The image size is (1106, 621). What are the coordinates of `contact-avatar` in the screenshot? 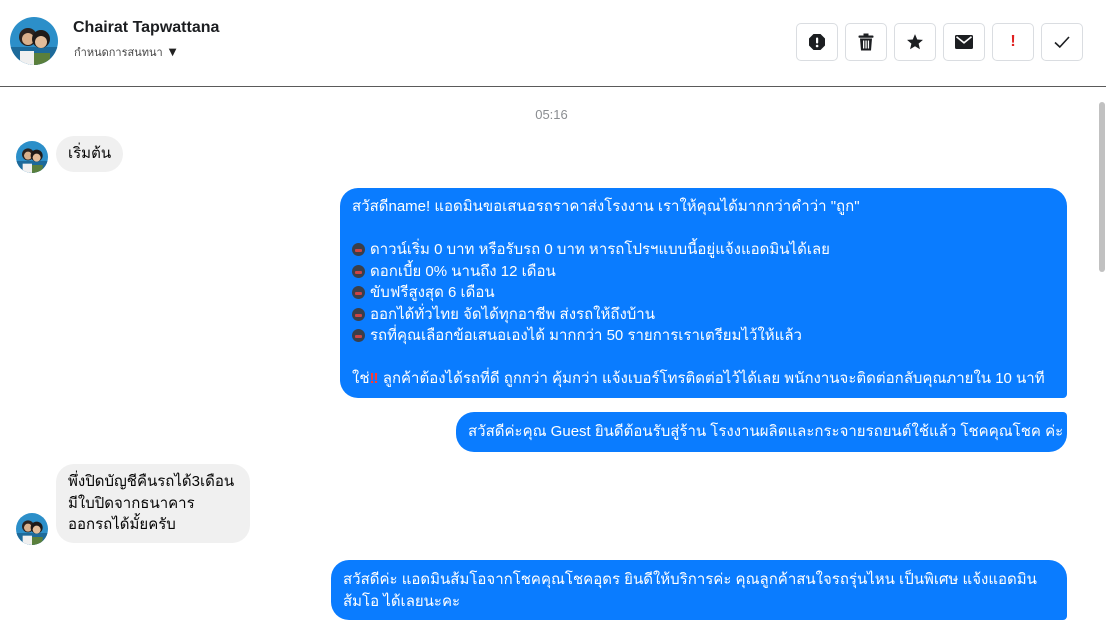 It's located at (34, 41).